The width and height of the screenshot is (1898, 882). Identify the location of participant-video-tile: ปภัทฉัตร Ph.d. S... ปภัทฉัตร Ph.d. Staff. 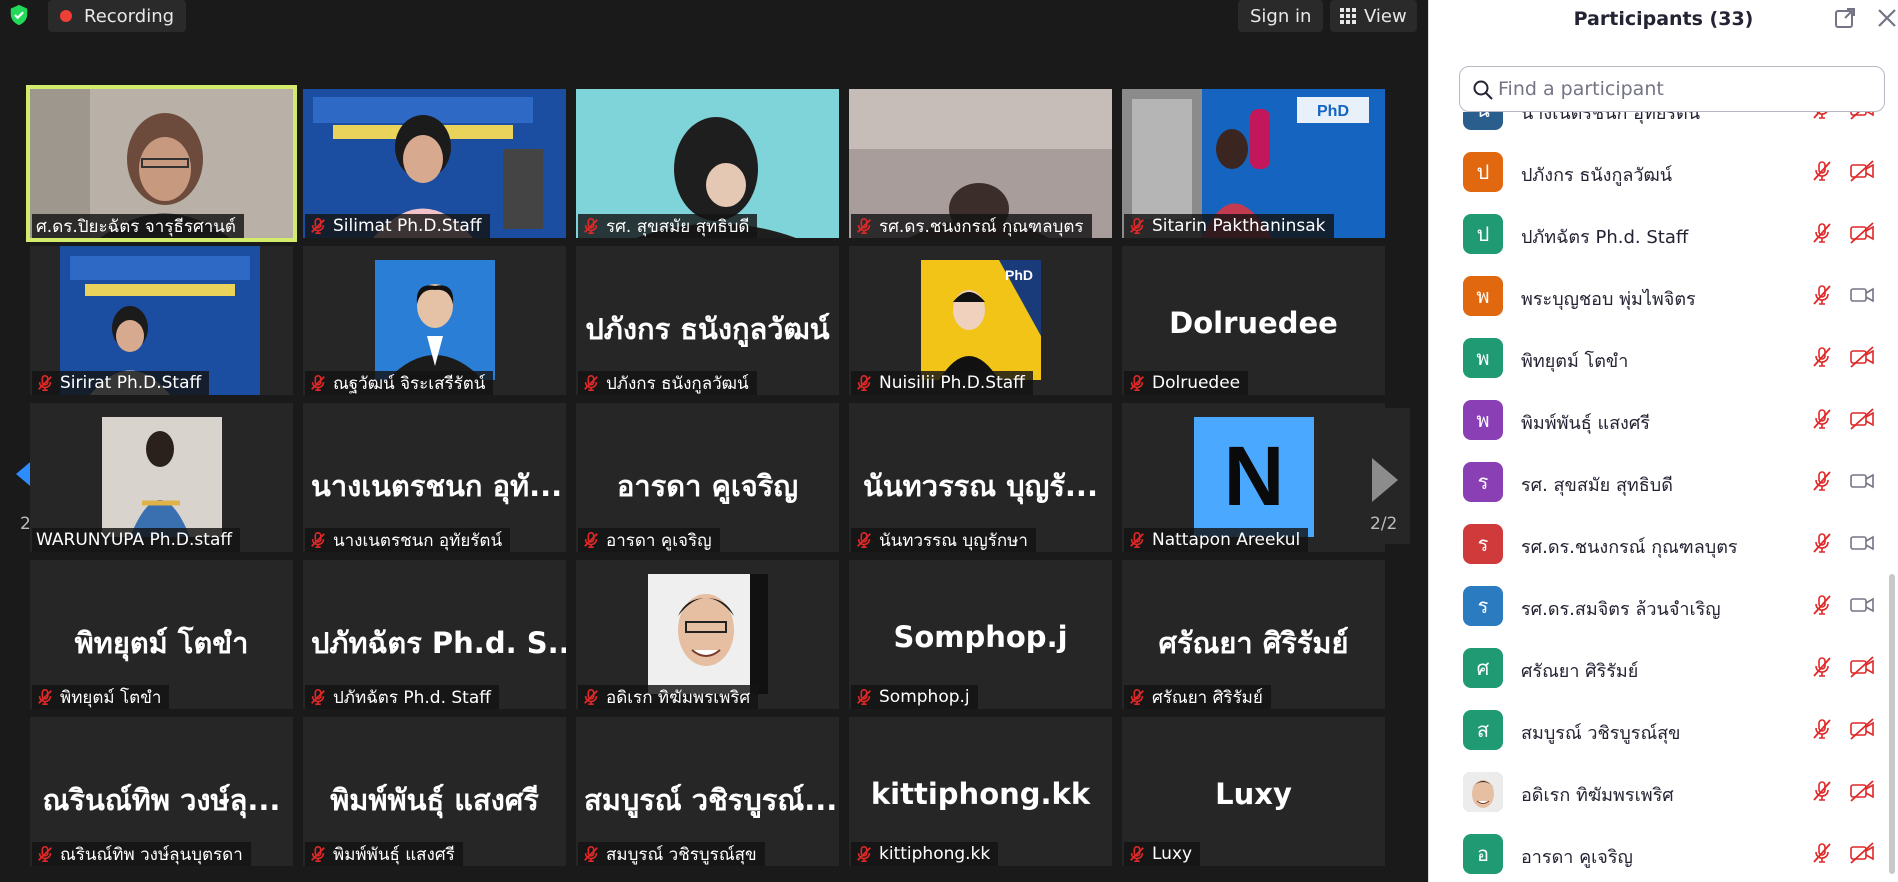
(434, 634).